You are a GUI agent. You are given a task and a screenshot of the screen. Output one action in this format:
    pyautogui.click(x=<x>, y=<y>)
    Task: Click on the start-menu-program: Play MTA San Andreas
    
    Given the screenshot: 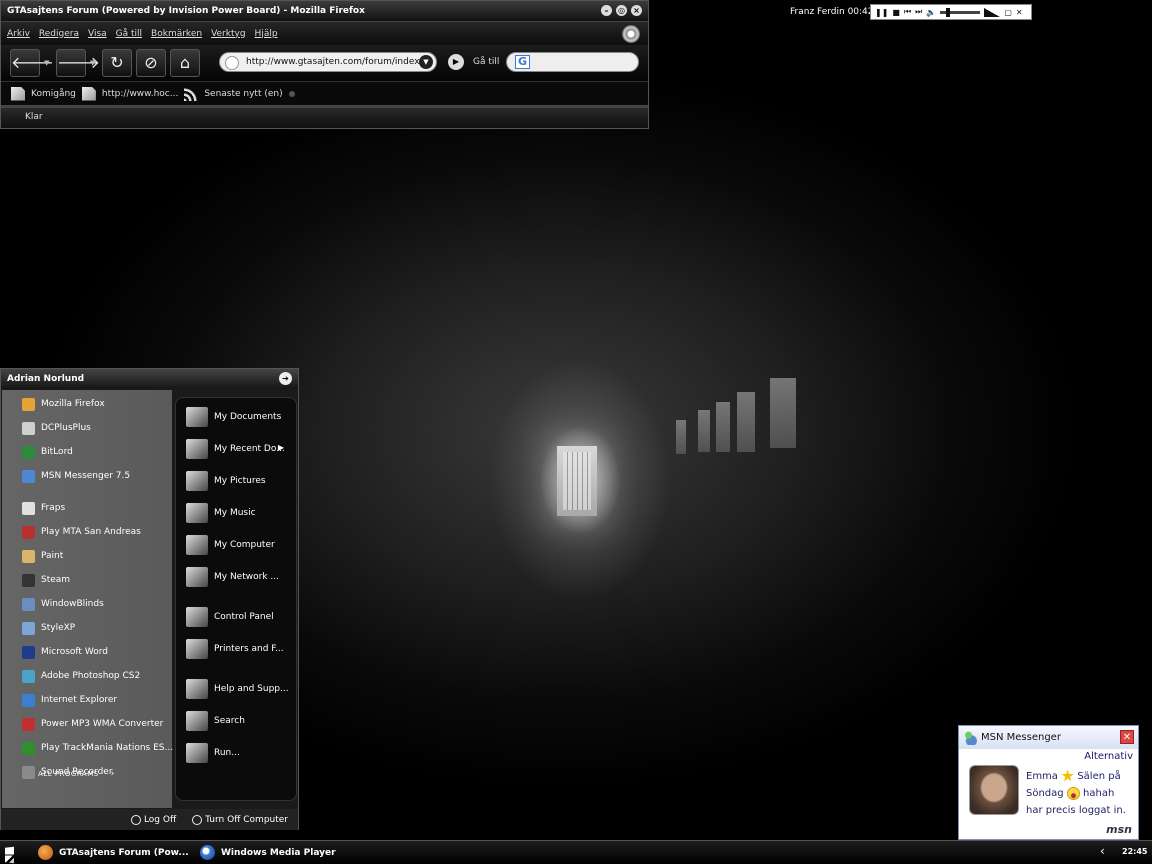 What is the action you would take?
    pyautogui.click(x=81, y=532)
    